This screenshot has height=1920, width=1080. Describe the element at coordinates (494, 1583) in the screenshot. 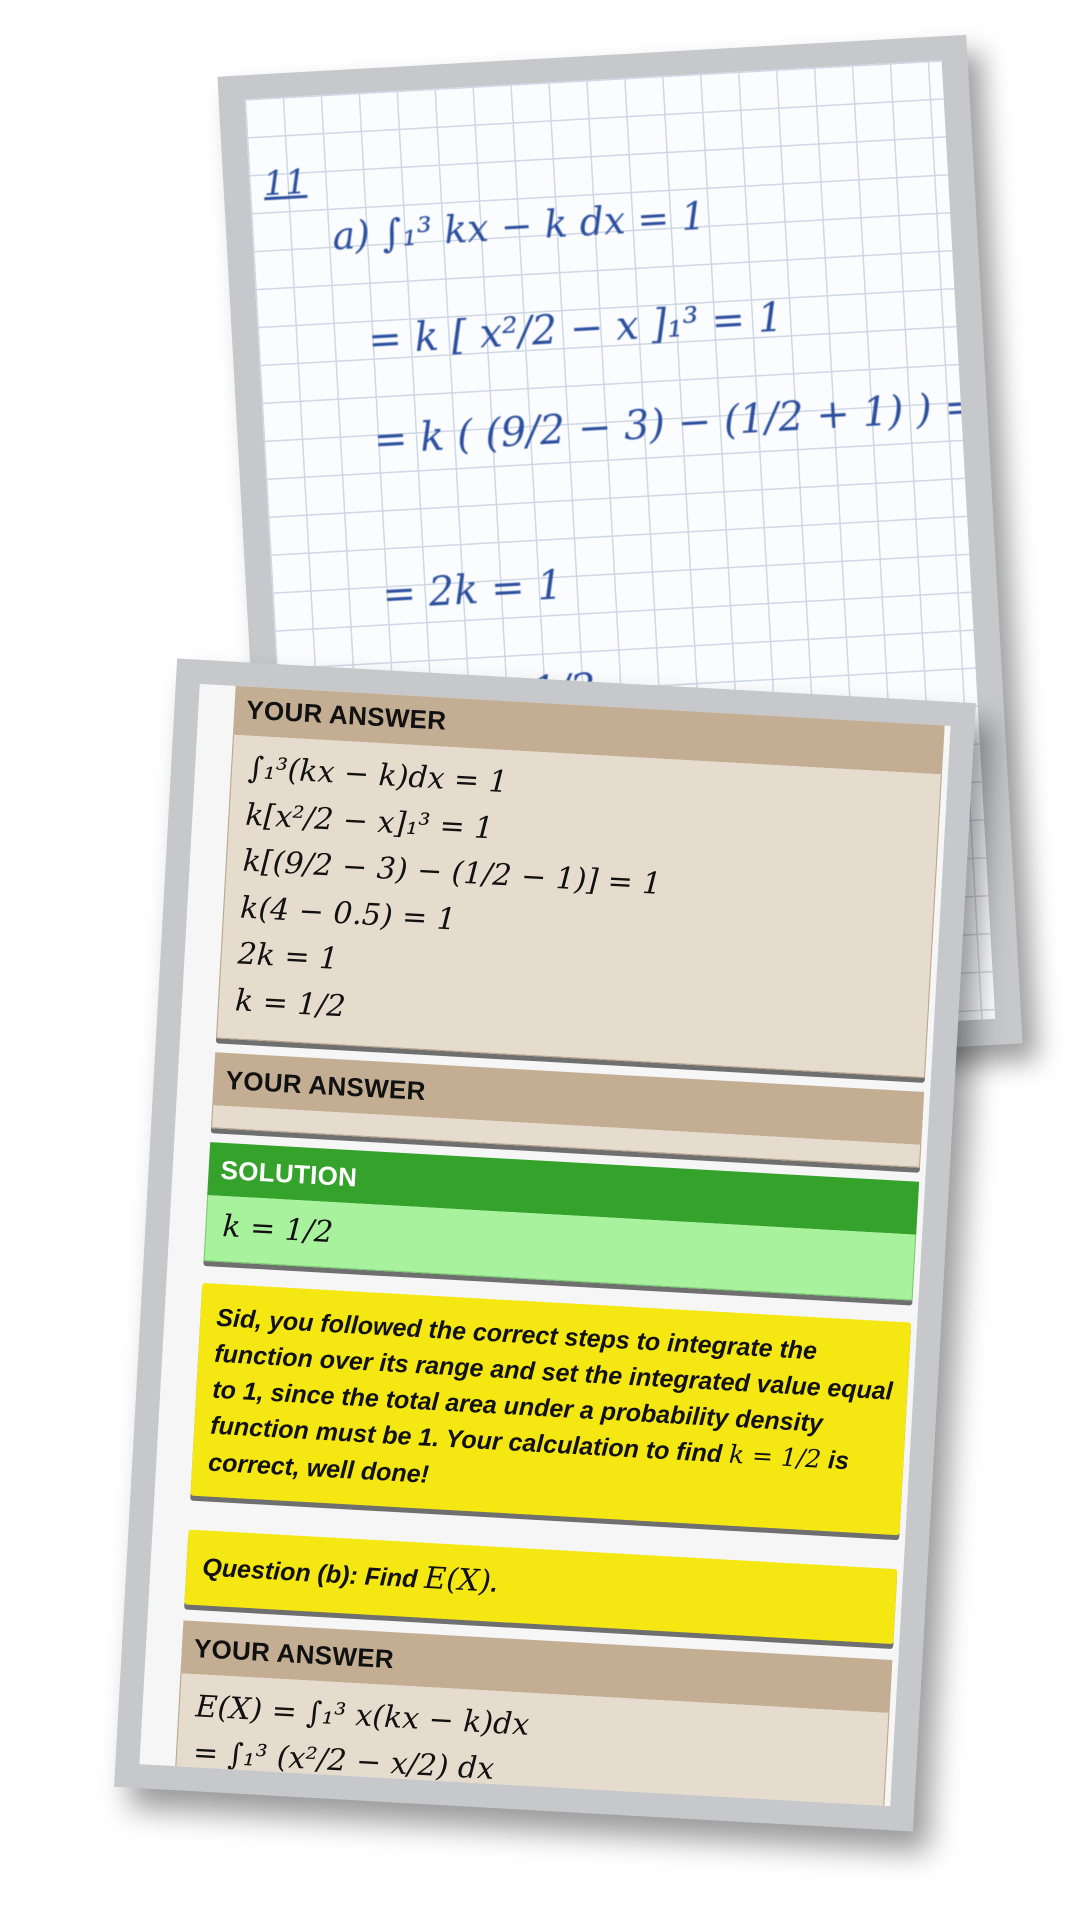

I see `question-suffix: .` at that location.